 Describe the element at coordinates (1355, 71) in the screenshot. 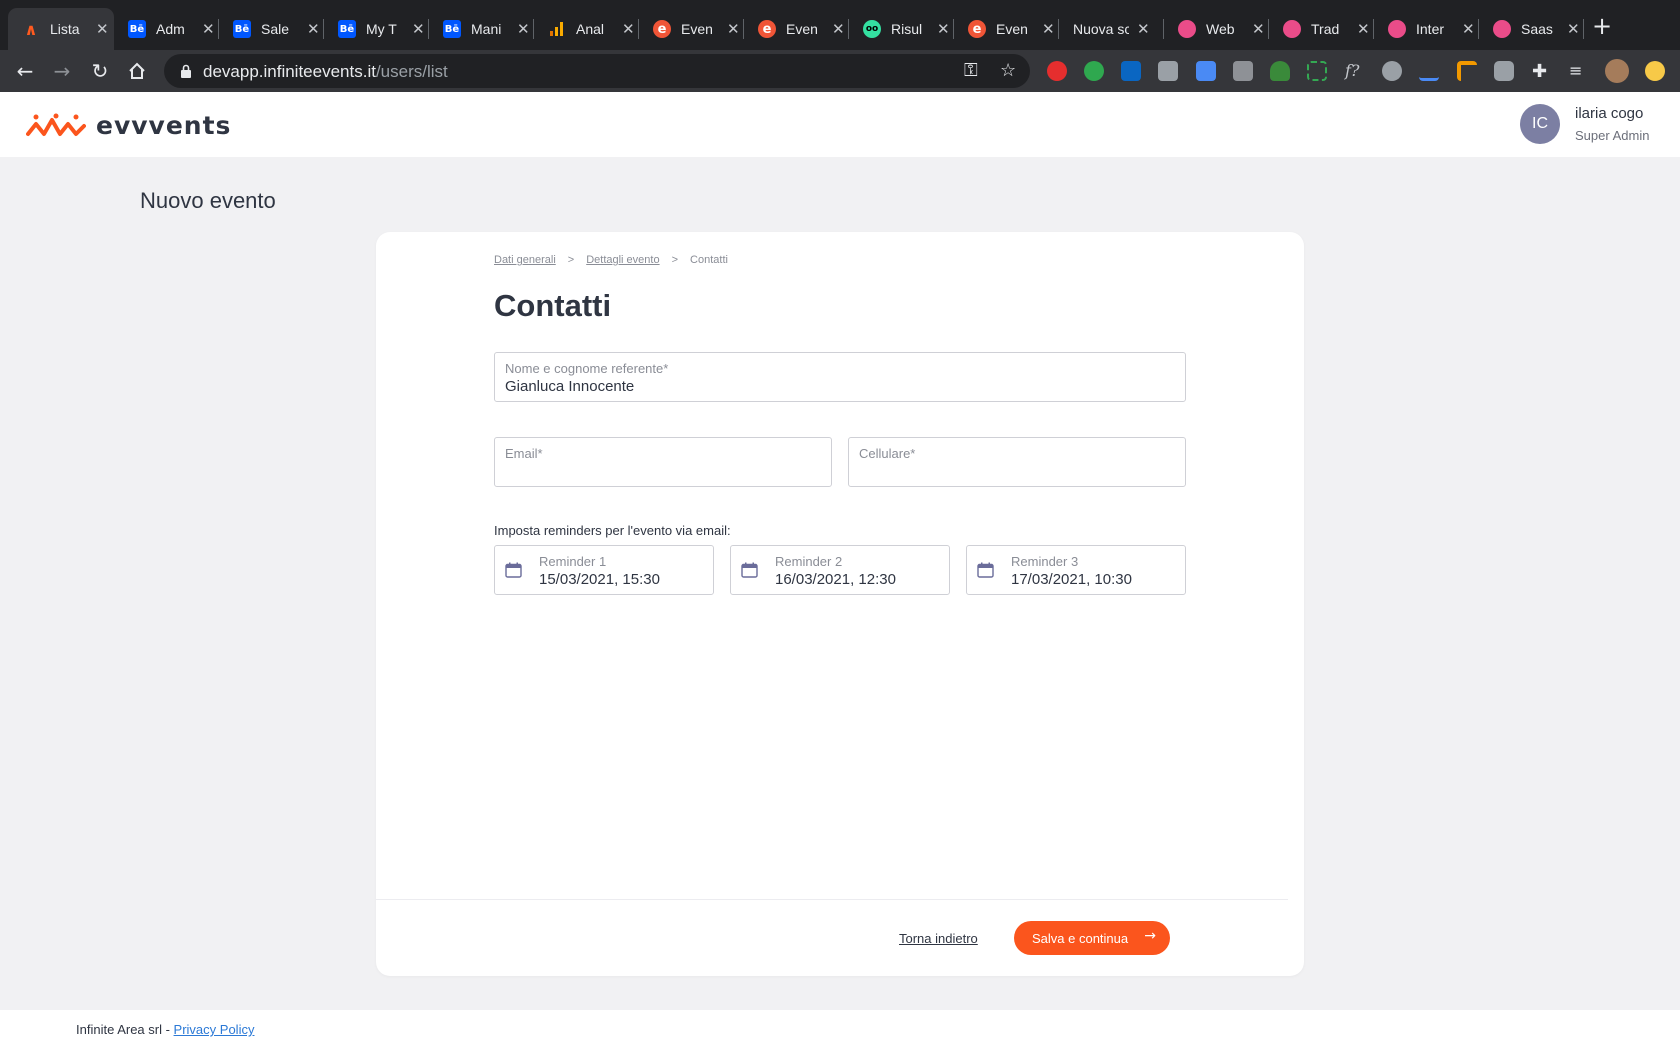

I see `font-extension-icon: f?` at that location.